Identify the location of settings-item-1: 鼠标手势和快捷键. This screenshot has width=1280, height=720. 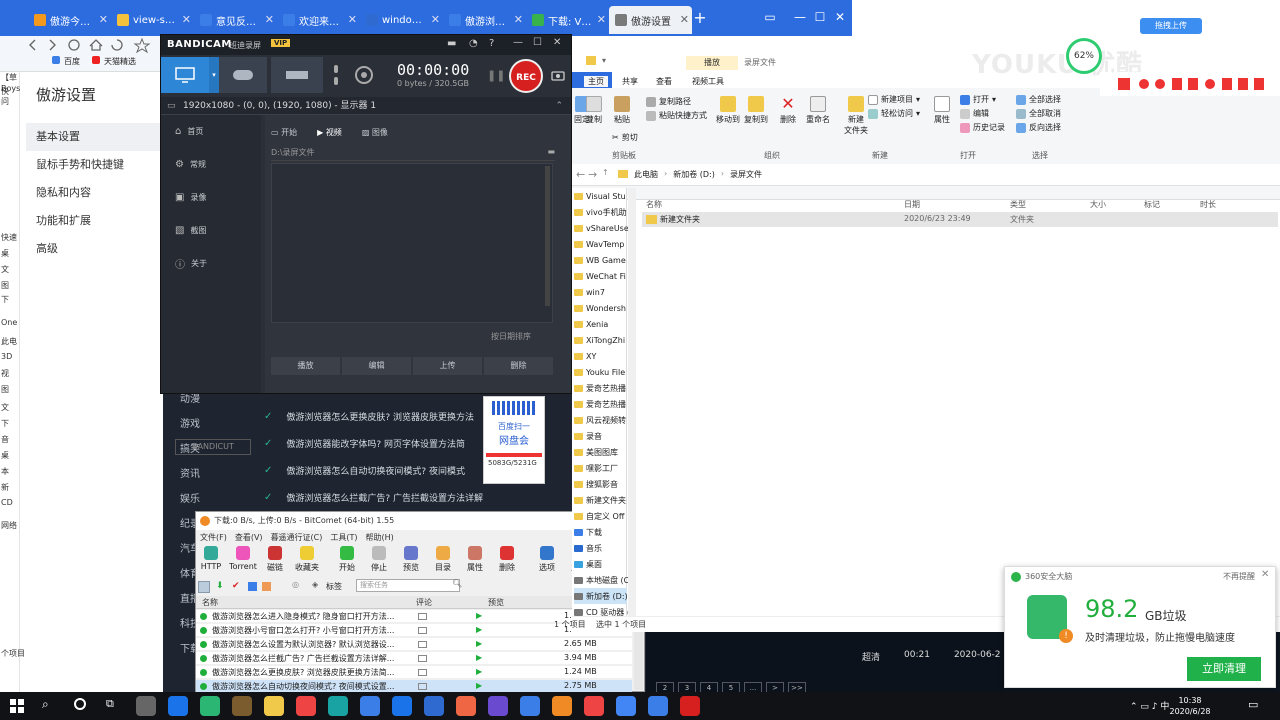
(94, 165).